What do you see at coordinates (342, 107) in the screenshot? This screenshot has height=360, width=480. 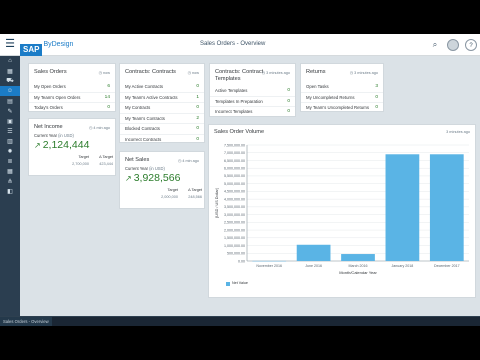 I see `list-item: My Team's Uncompleted Returns 0` at bounding box center [342, 107].